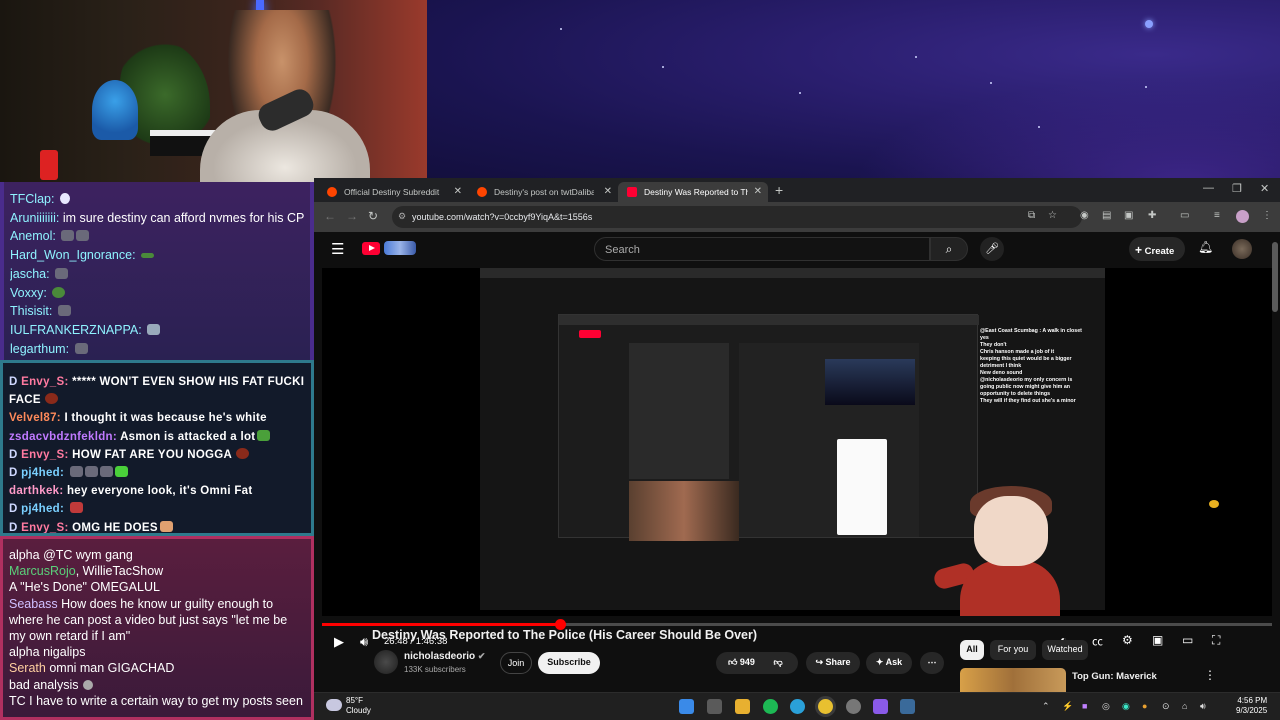 The width and height of the screenshot is (1280, 720). What do you see at coordinates (889, 663) in the screenshot?
I see `ask-button: ✦ Ask` at bounding box center [889, 663].